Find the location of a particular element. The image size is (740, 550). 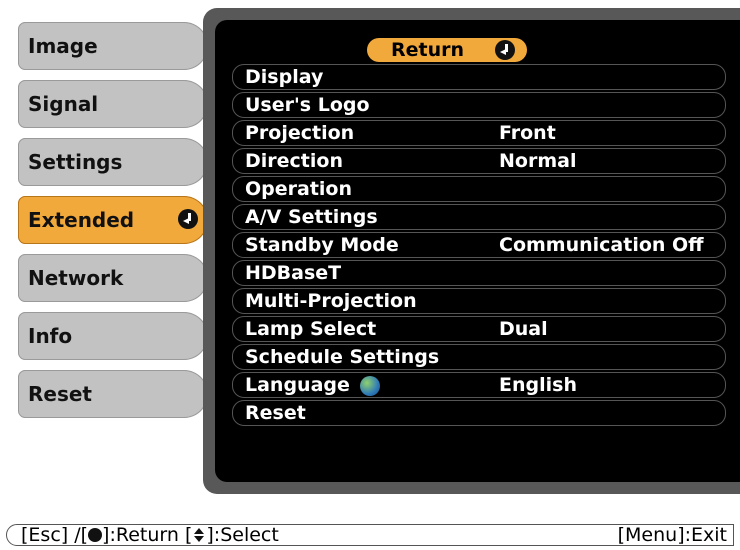

menu-item-settings: Settings is located at coordinates (113, 162).